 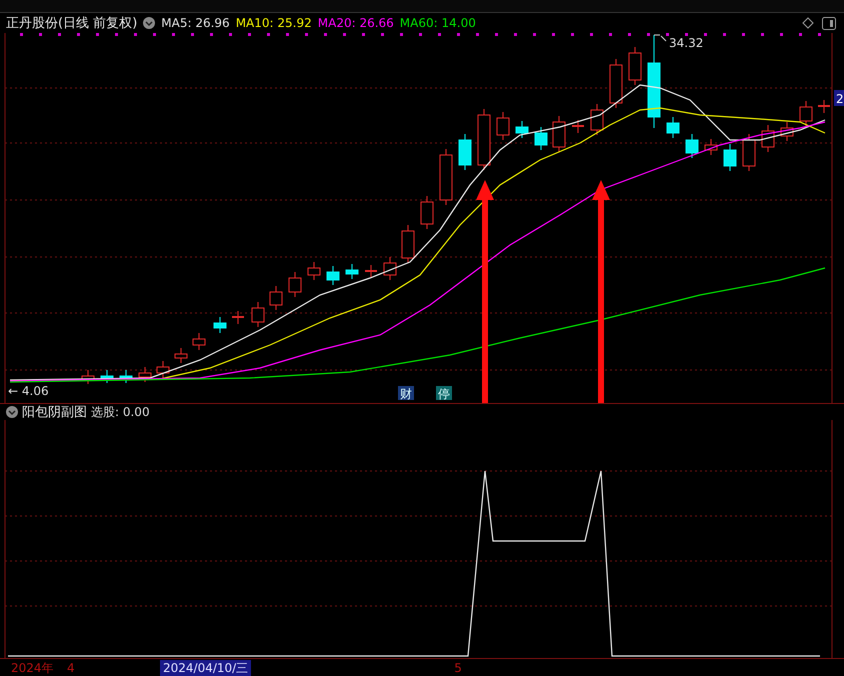 I want to click on indicator-value: MA20: 26.66, so click(x=356, y=23).